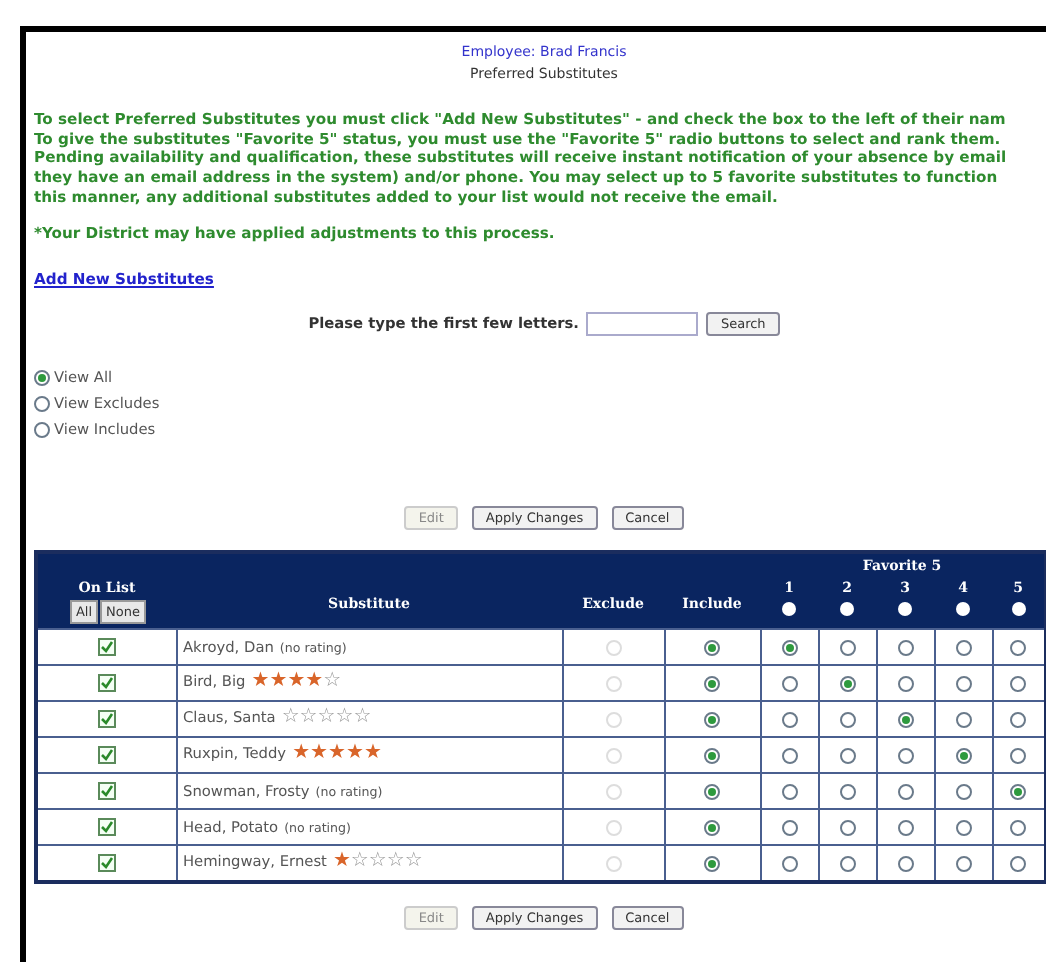  I want to click on search-field, so click(642, 323).